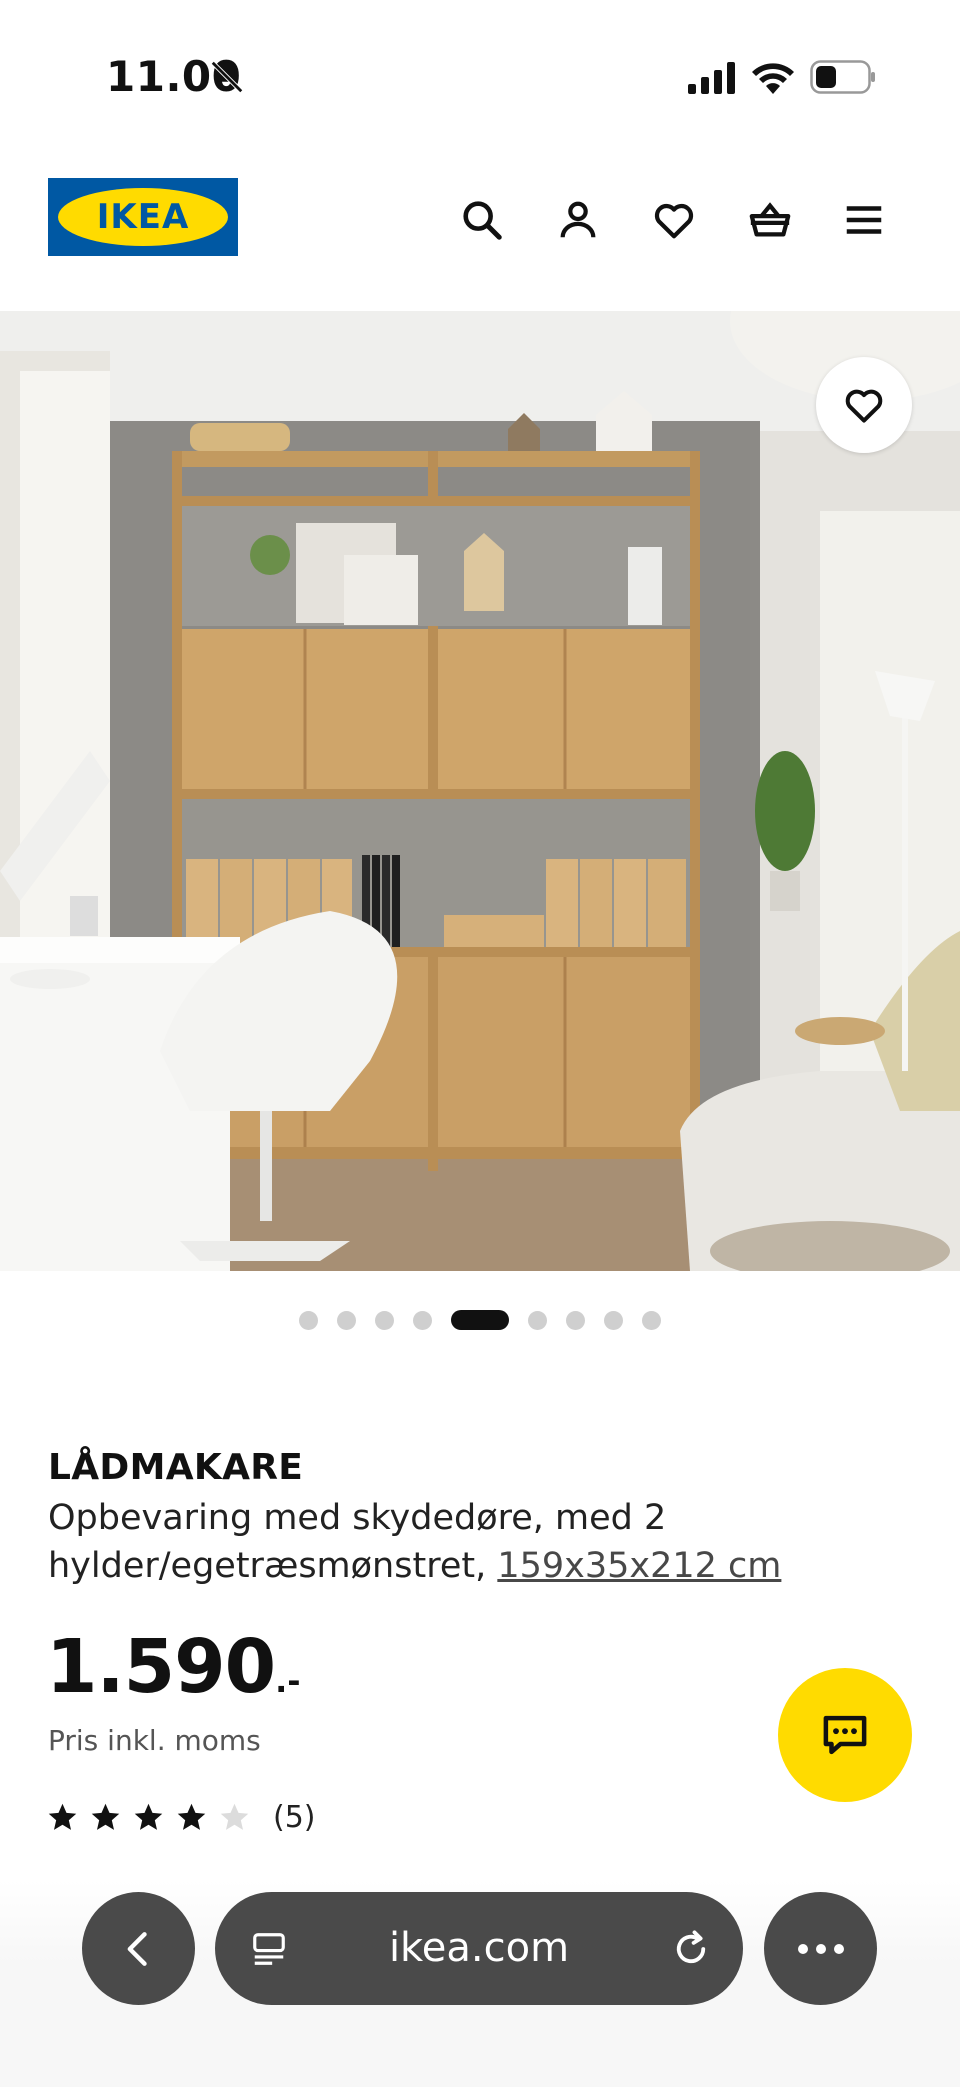 The image size is (960, 2087). What do you see at coordinates (176, 1467) in the screenshot?
I see `product-name: LÅDMAKARE` at bounding box center [176, 1467].